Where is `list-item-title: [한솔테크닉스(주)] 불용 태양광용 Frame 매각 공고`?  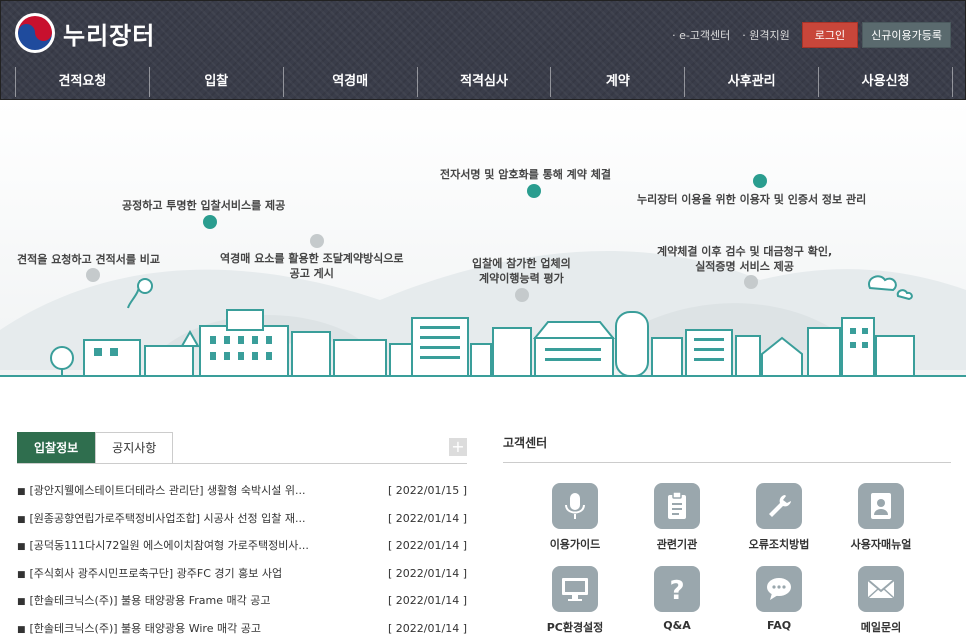
list-item-title: [한솔테크닉스(주)] 불용 태양광용 Frame 매각 공고 is located at coordinates (150, 600).